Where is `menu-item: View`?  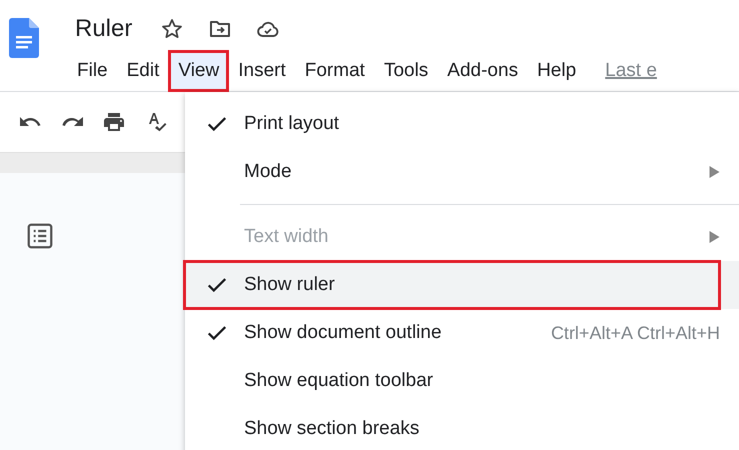
menu-item: View is located at coordinates (199, 71).